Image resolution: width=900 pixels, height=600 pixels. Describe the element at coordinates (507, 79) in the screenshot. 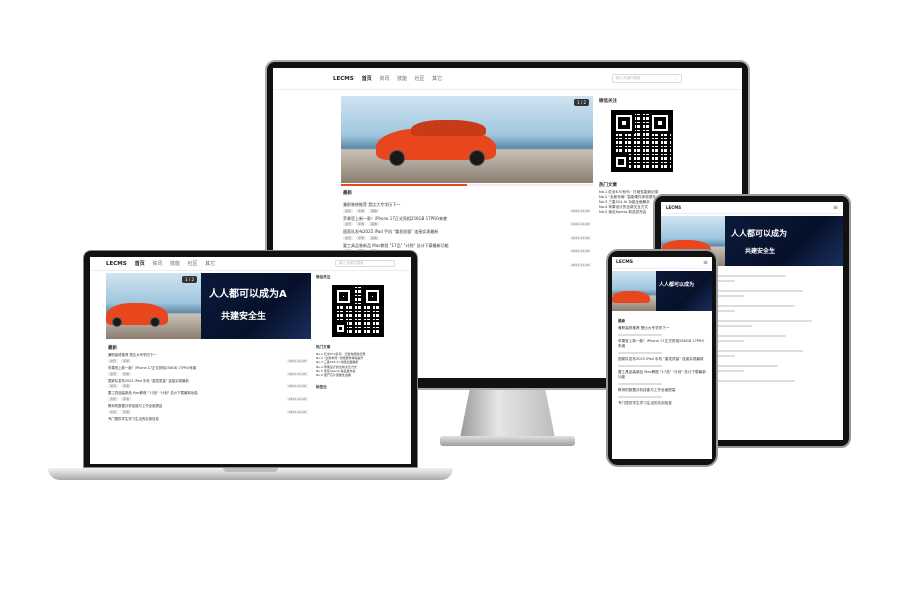

I see `monitor-header: LECMS 首页 资讯 技能 社区 其它 输入关键词搜索 ⌕` at that location.